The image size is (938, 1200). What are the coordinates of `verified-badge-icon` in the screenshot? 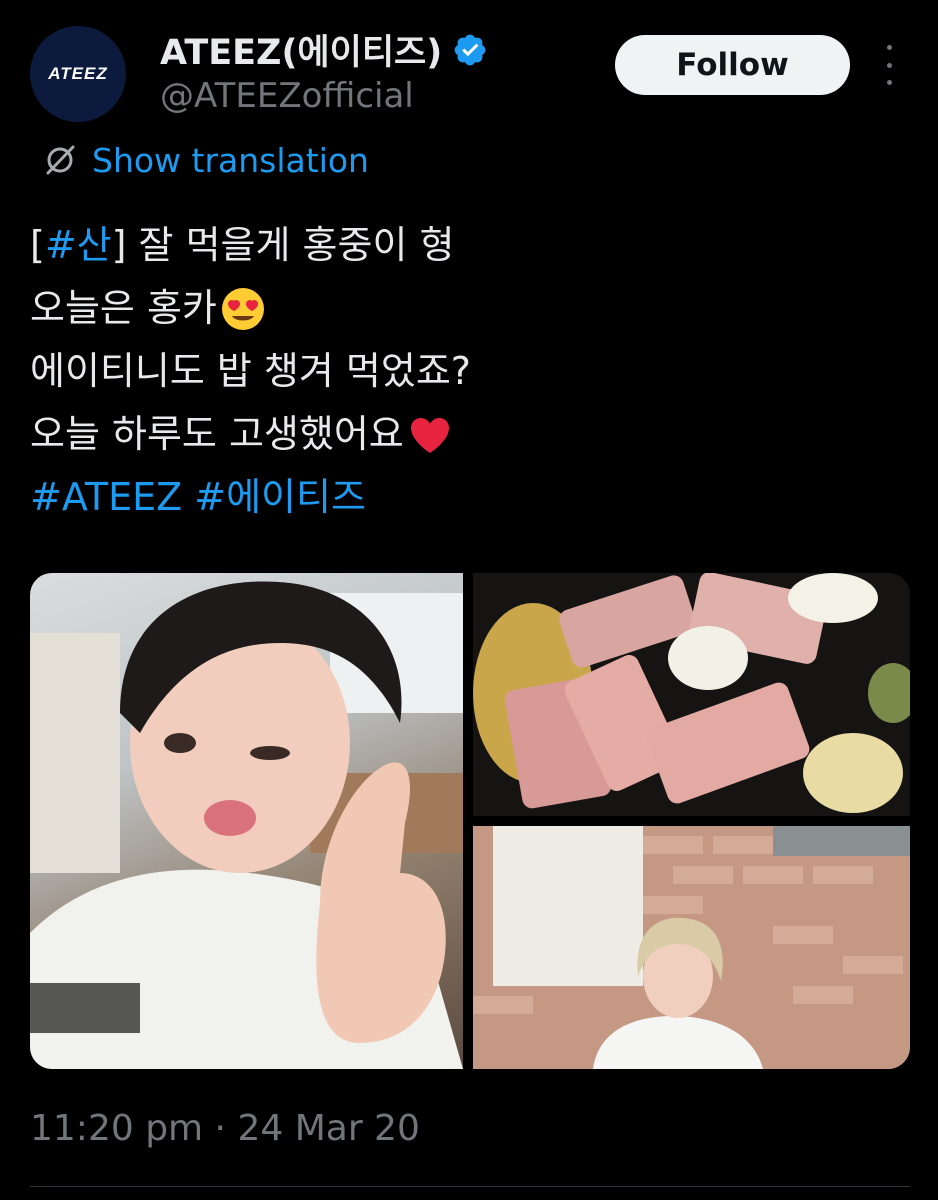 It's located at (470, 49).